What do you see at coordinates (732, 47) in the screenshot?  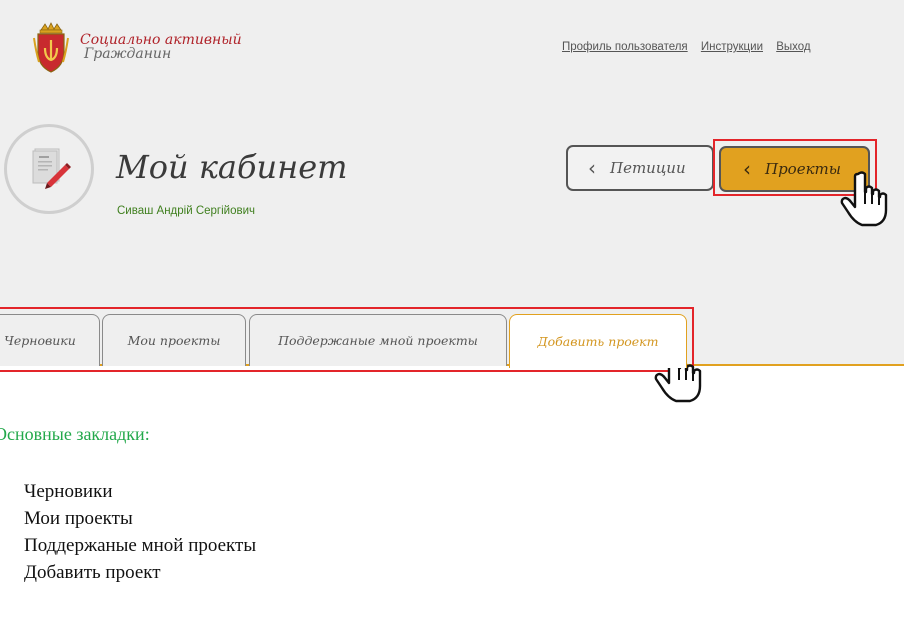 I see `instructions-link: Инструкции` at bounding box center [732, 47].